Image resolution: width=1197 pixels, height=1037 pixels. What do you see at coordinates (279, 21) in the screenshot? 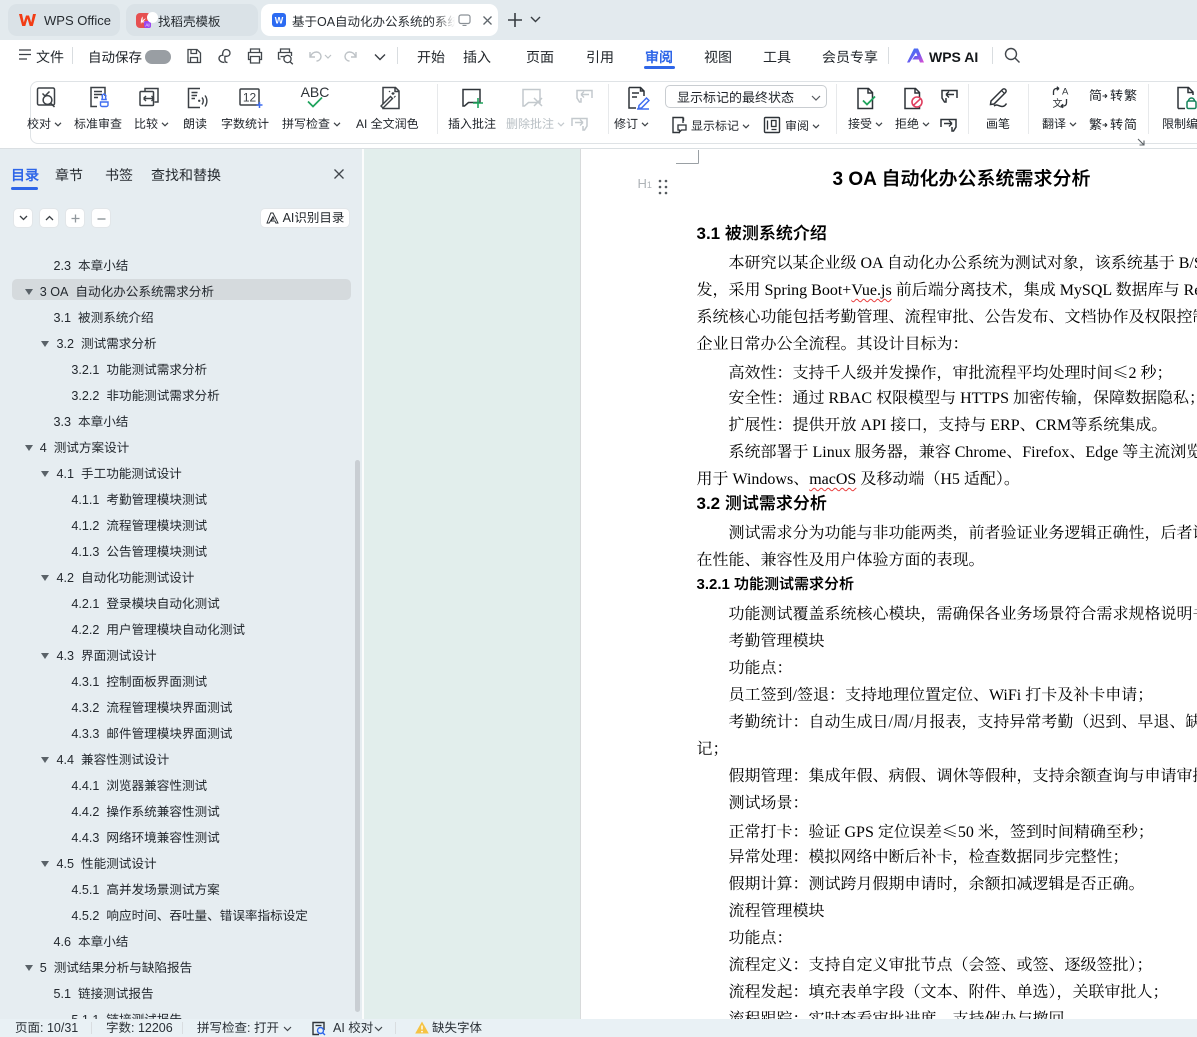
I see `svg-text: W` at bounding box center [279, 21].